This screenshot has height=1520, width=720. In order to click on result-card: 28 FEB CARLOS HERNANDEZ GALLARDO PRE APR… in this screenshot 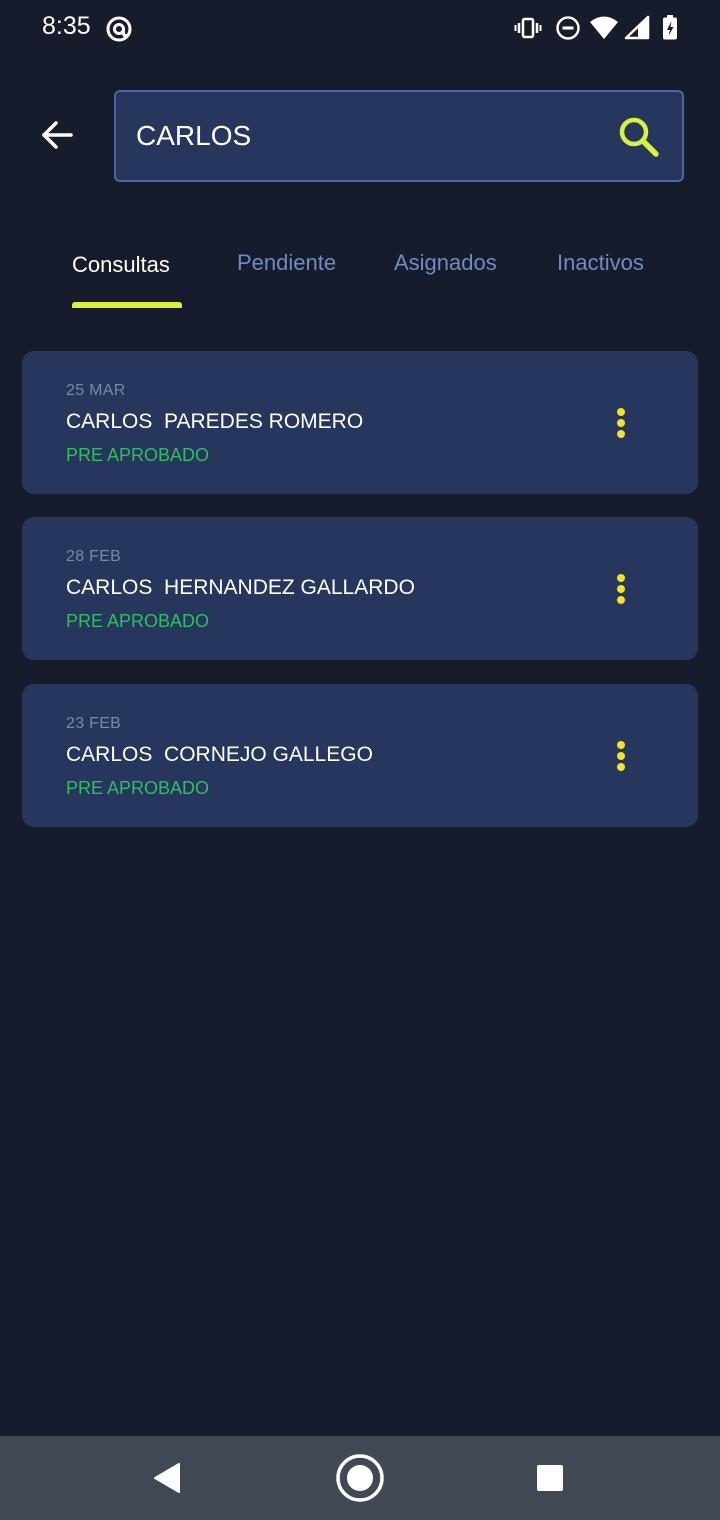, I will do `click(360, 588)`.